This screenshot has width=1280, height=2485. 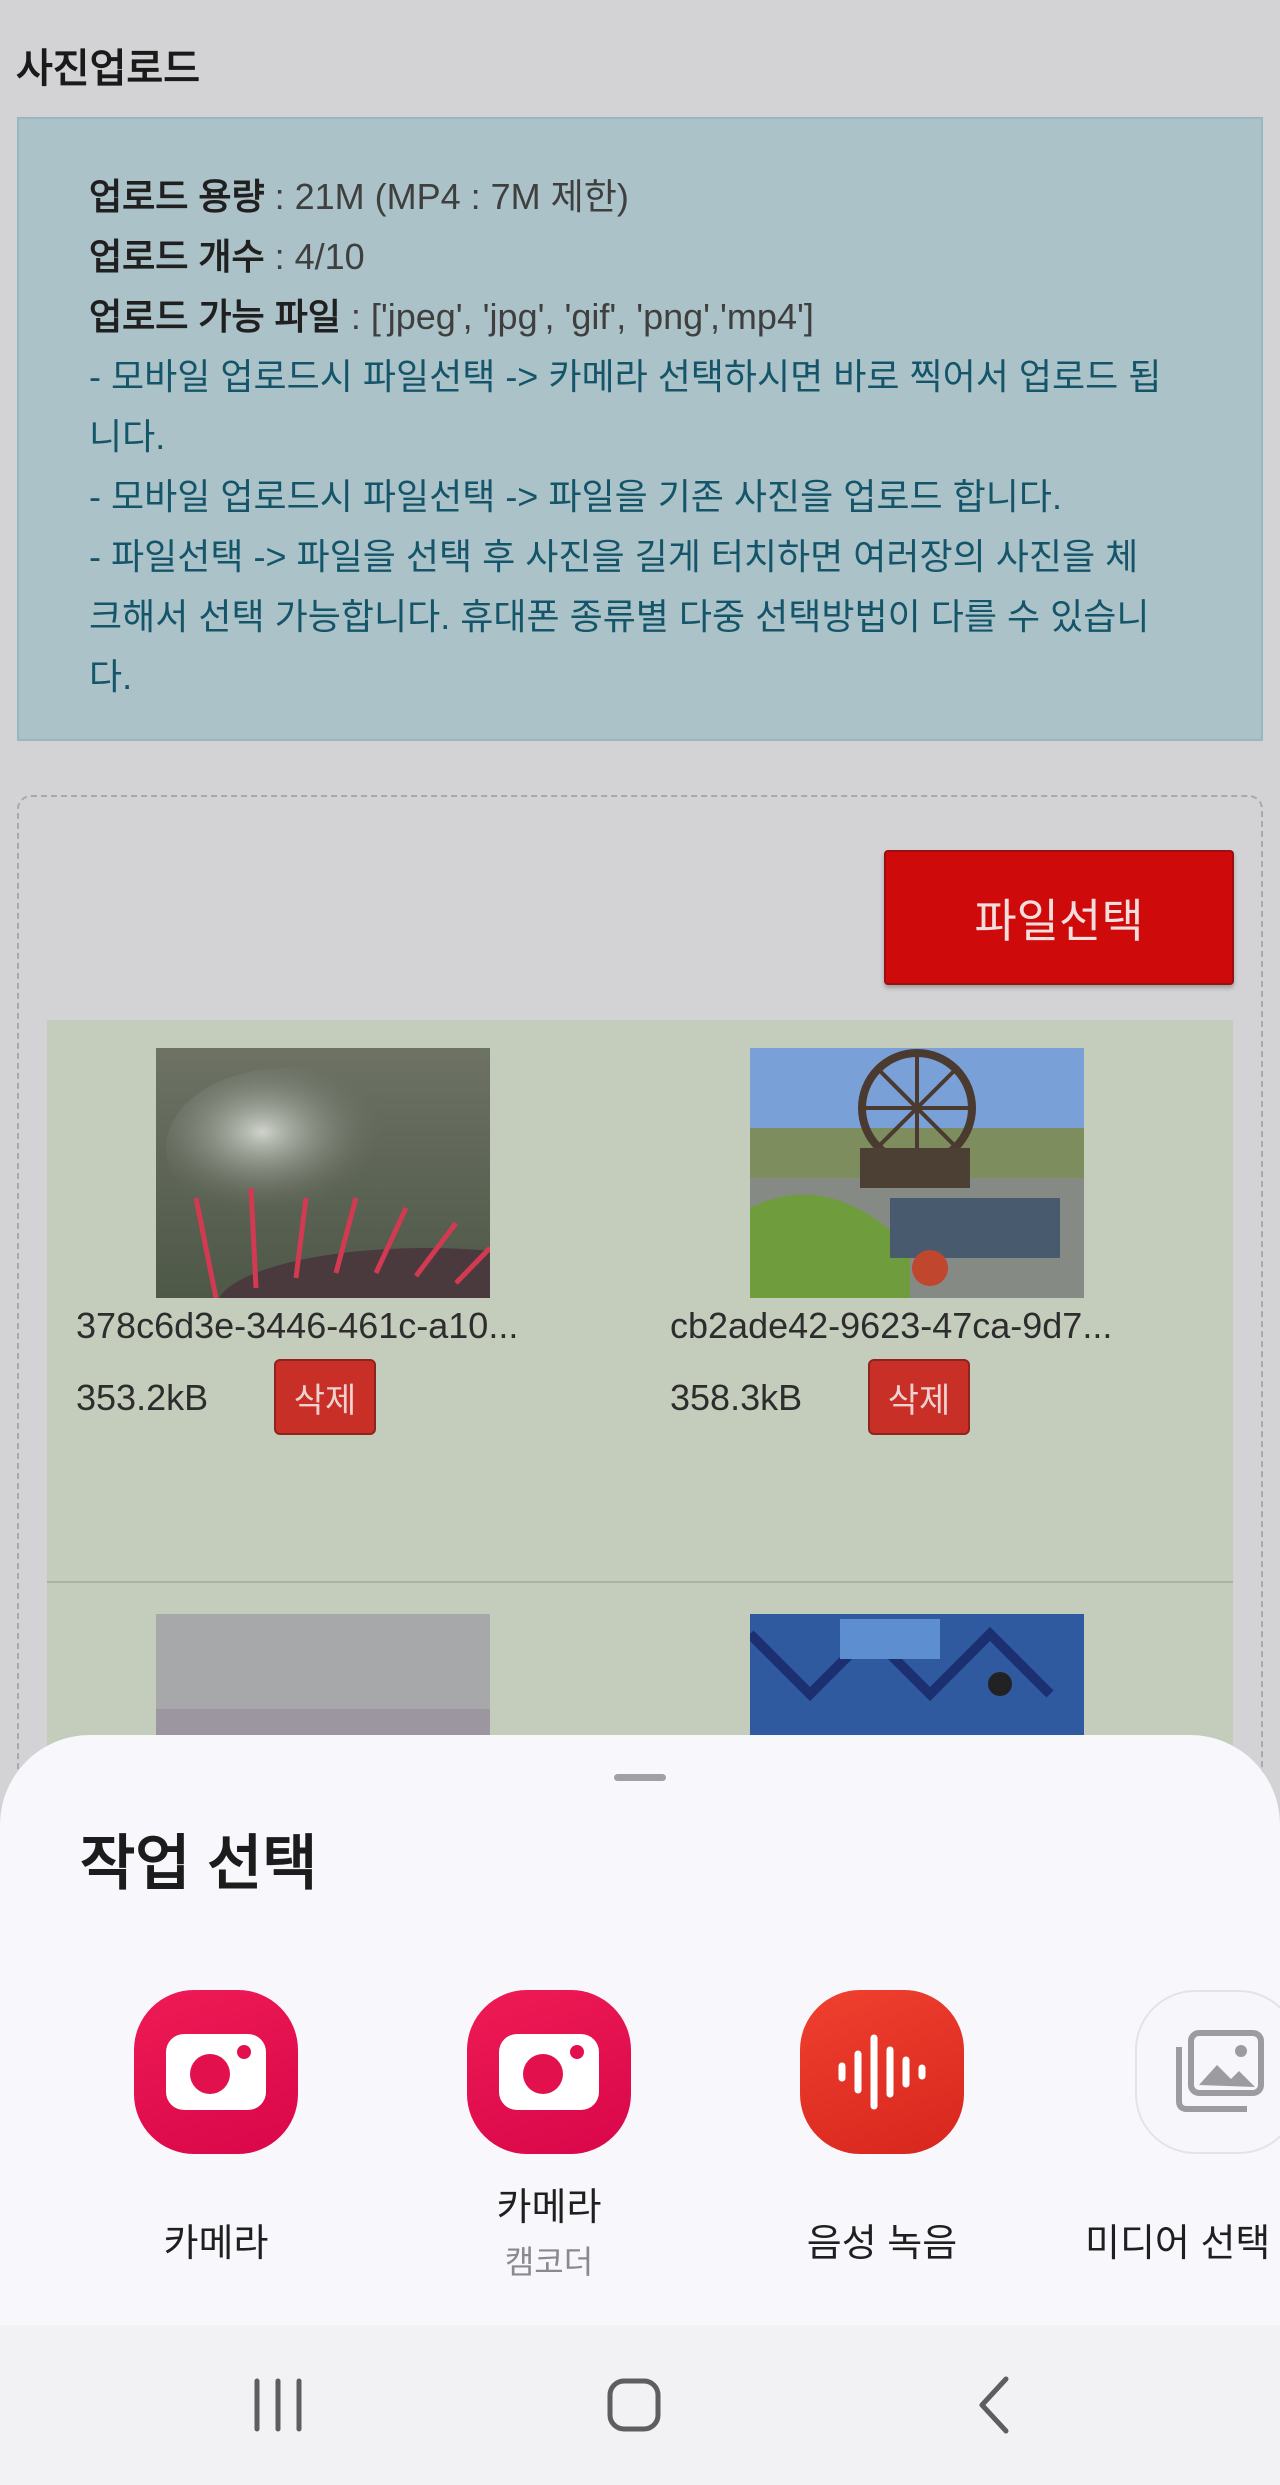 I want to click on count-label: 업로드 개수, so click(x=177, y=256).